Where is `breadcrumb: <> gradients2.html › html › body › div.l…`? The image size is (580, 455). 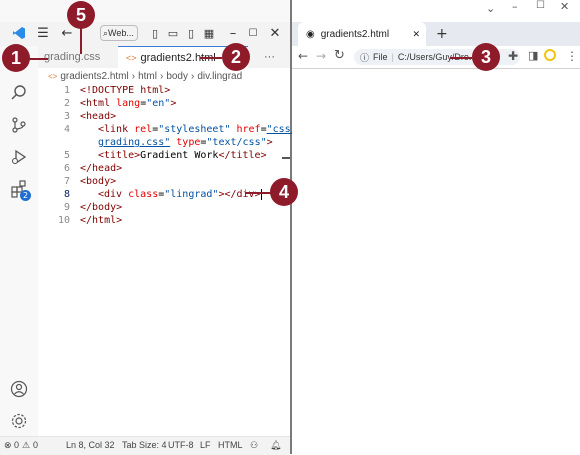 breadcrumb: <> gradients2.html › html › body › div.l… is located at coordinates (164, 76).